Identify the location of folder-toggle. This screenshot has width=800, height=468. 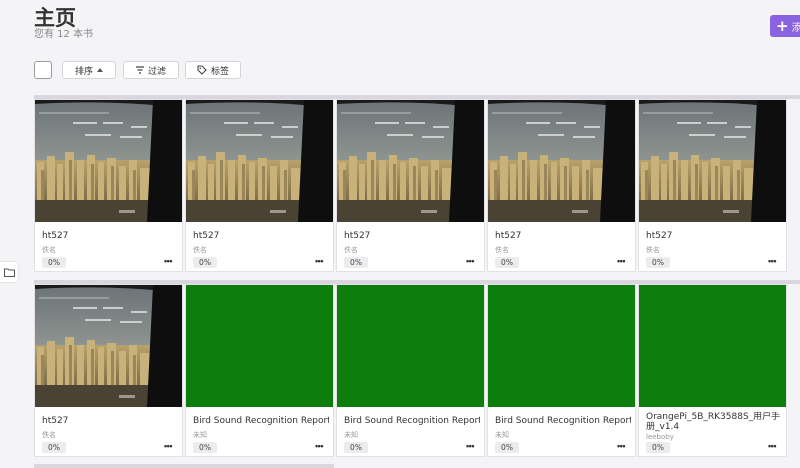
(9, 272).